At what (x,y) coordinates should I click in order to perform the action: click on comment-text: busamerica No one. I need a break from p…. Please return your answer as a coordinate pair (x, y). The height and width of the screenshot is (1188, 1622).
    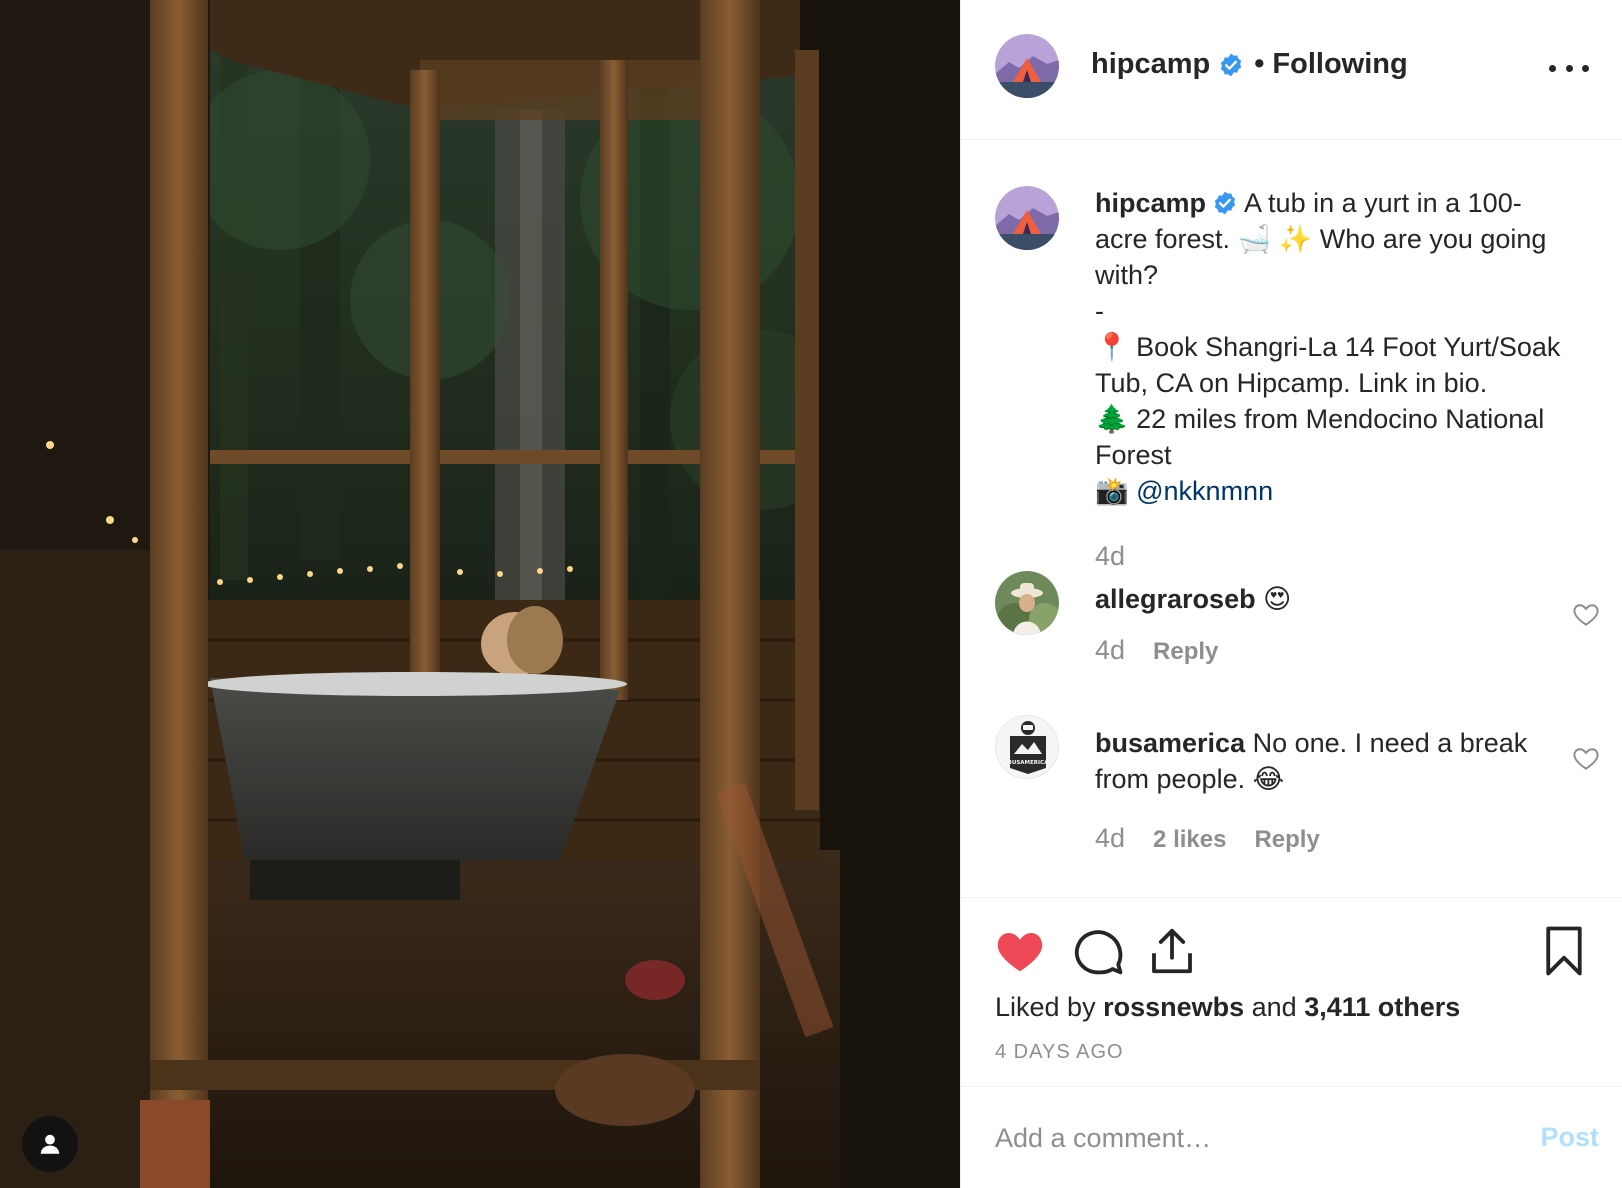
    Looking at the image, I should click on (1315, 761).